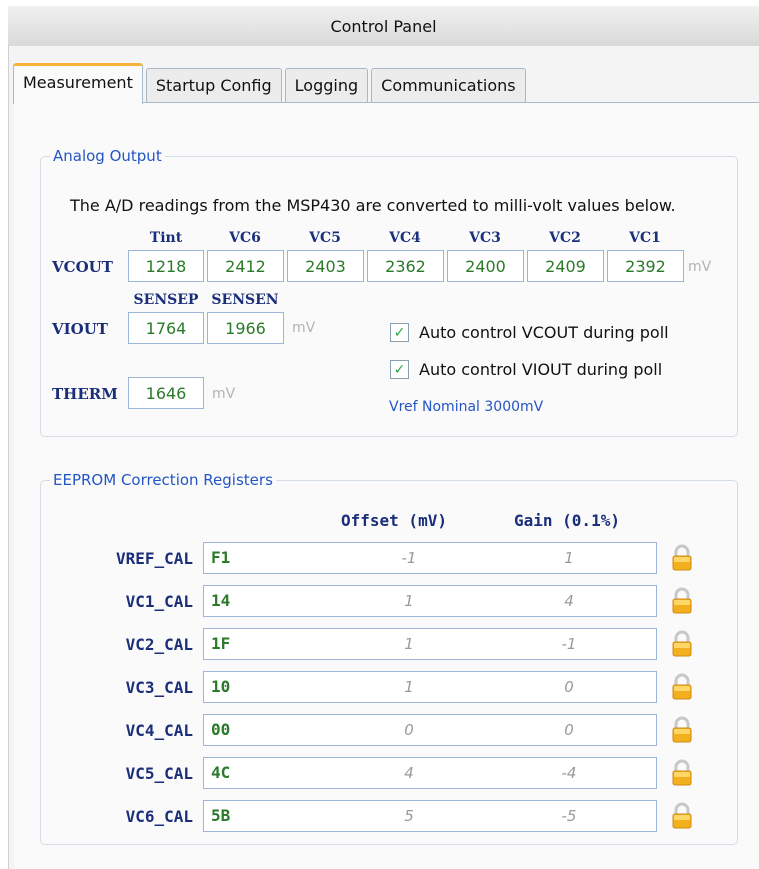 The width and height of the screenshot is (759, 869). What do you see at coordinates (159, 644) in the screenshot?
I see `register-label-vc2-cal: VC2_CAL` at bounding box center [159, 644].